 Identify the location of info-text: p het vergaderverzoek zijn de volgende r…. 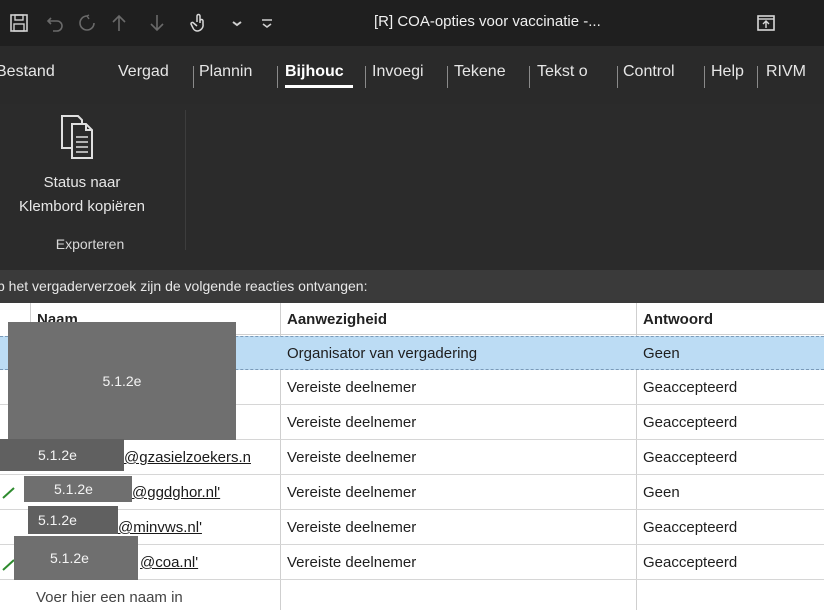
(184, 286).